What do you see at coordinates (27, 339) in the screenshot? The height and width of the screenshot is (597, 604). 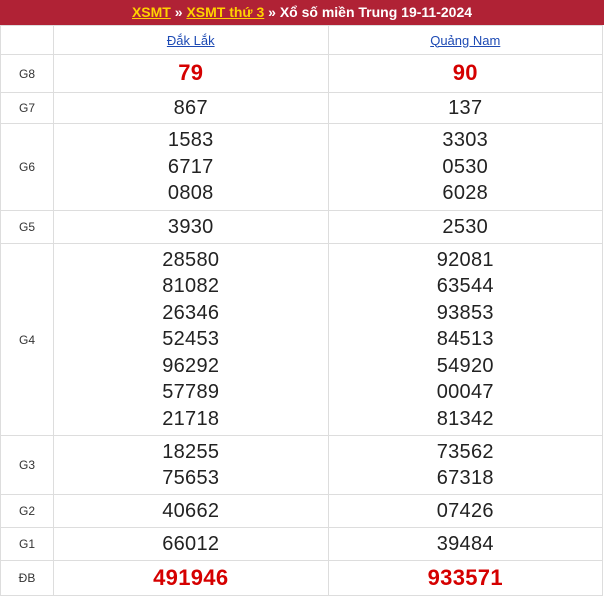 I see `prize-label: G4` at bounding box center [27, 339].